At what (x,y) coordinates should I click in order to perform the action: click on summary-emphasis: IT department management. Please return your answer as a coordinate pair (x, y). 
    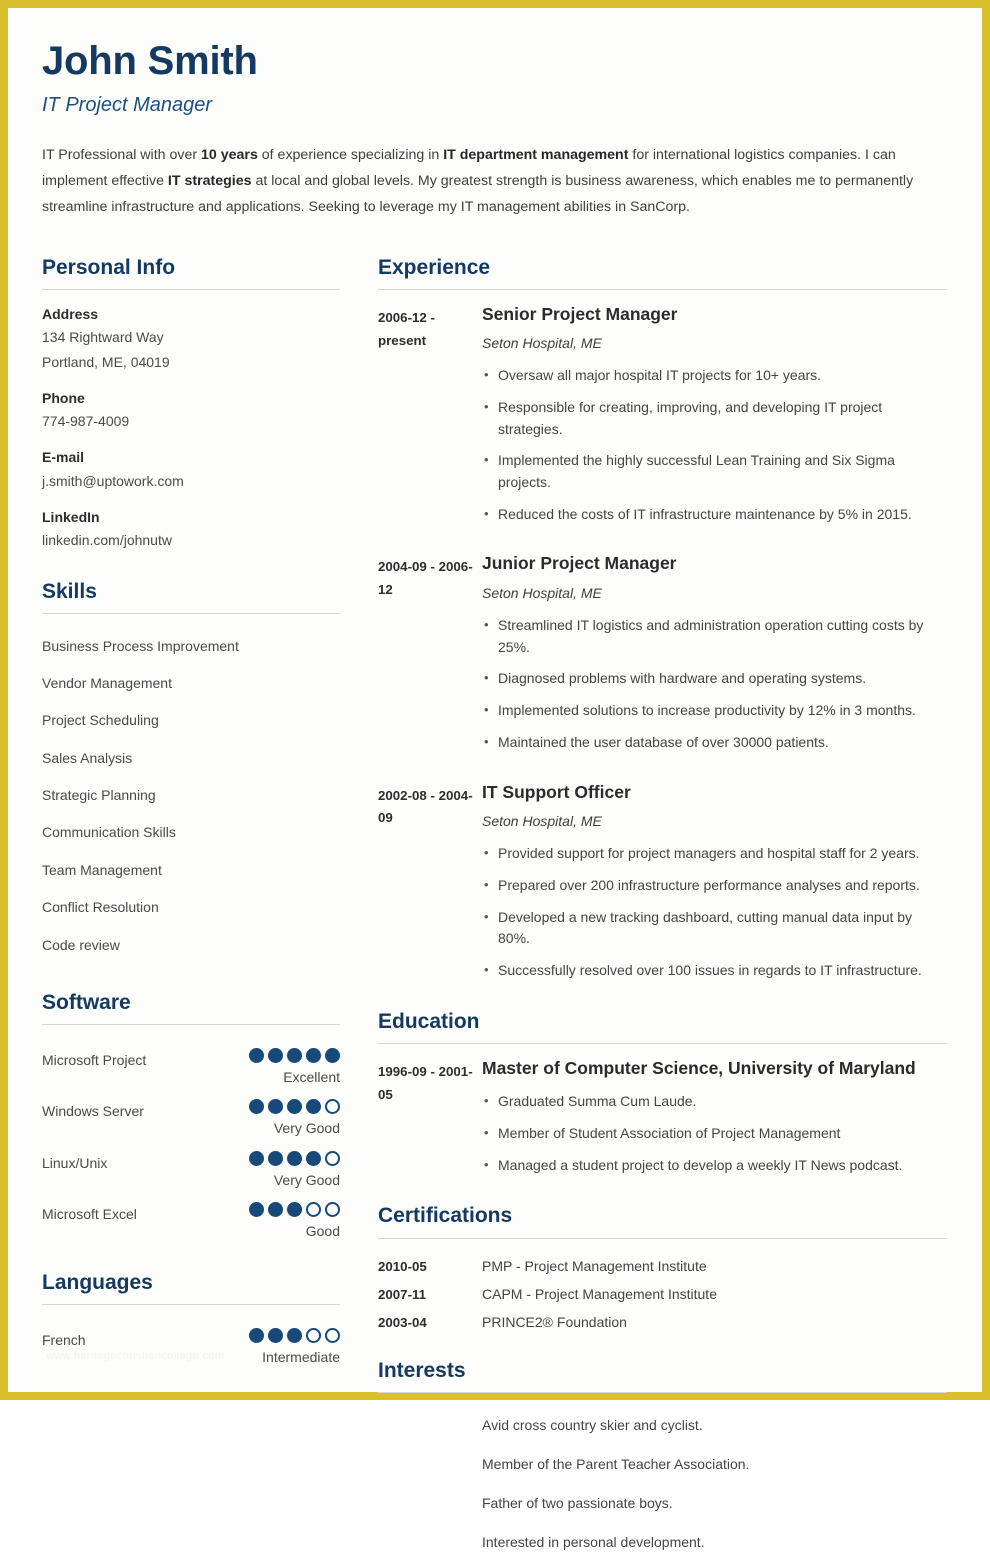
    Looking at the image, I should click on (536, 155).